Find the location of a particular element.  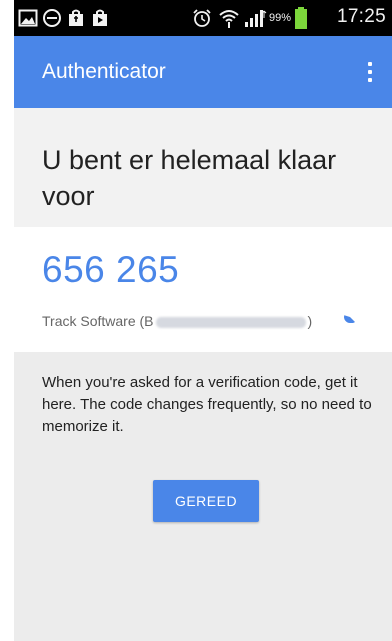

alarm-icon is located at coordinates (202, 18).